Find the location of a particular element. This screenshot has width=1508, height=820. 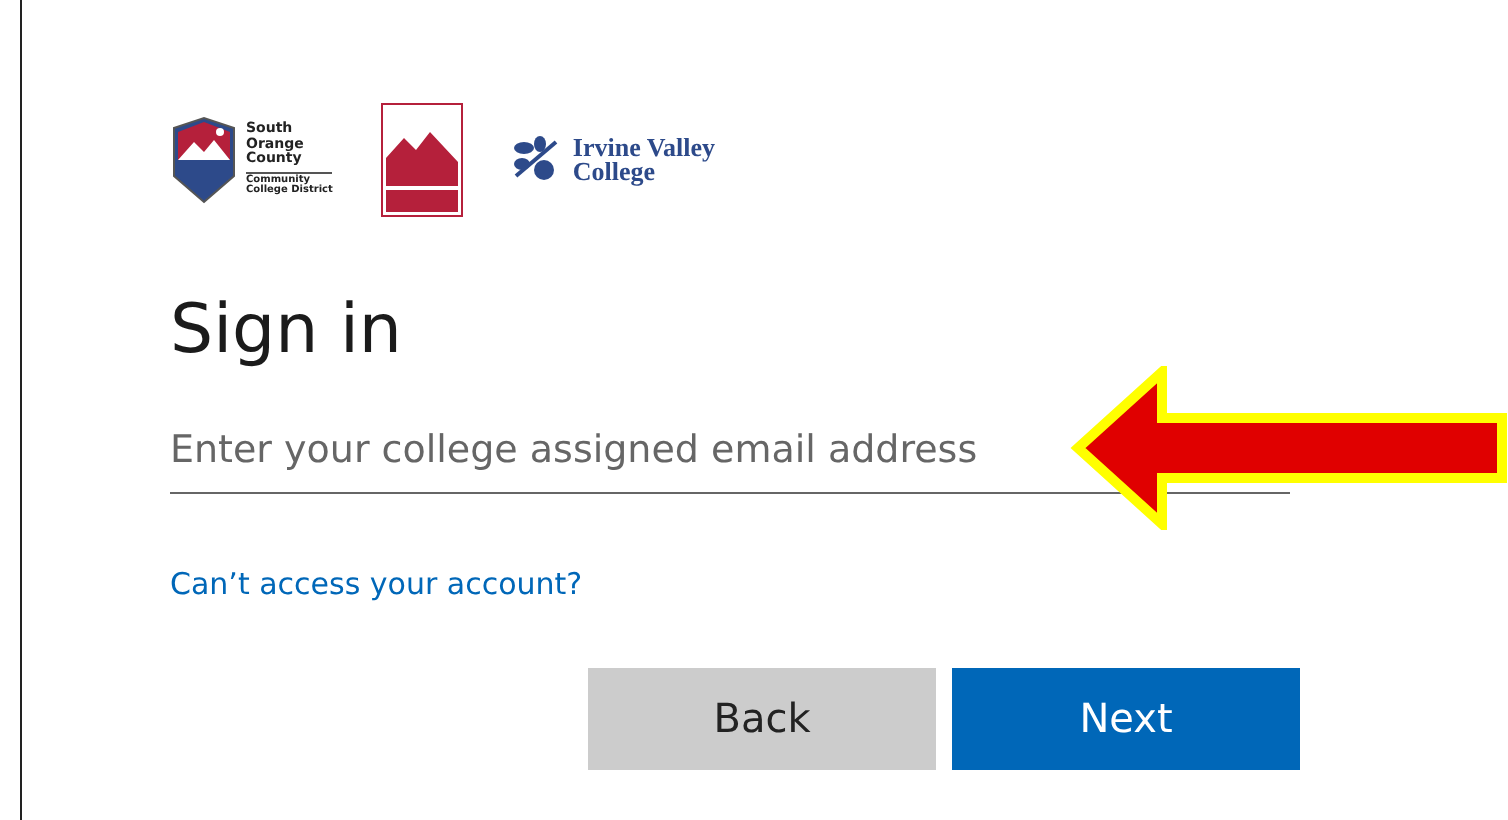

college-name-text: Irvine Valley is located at coordinates (644, 147).